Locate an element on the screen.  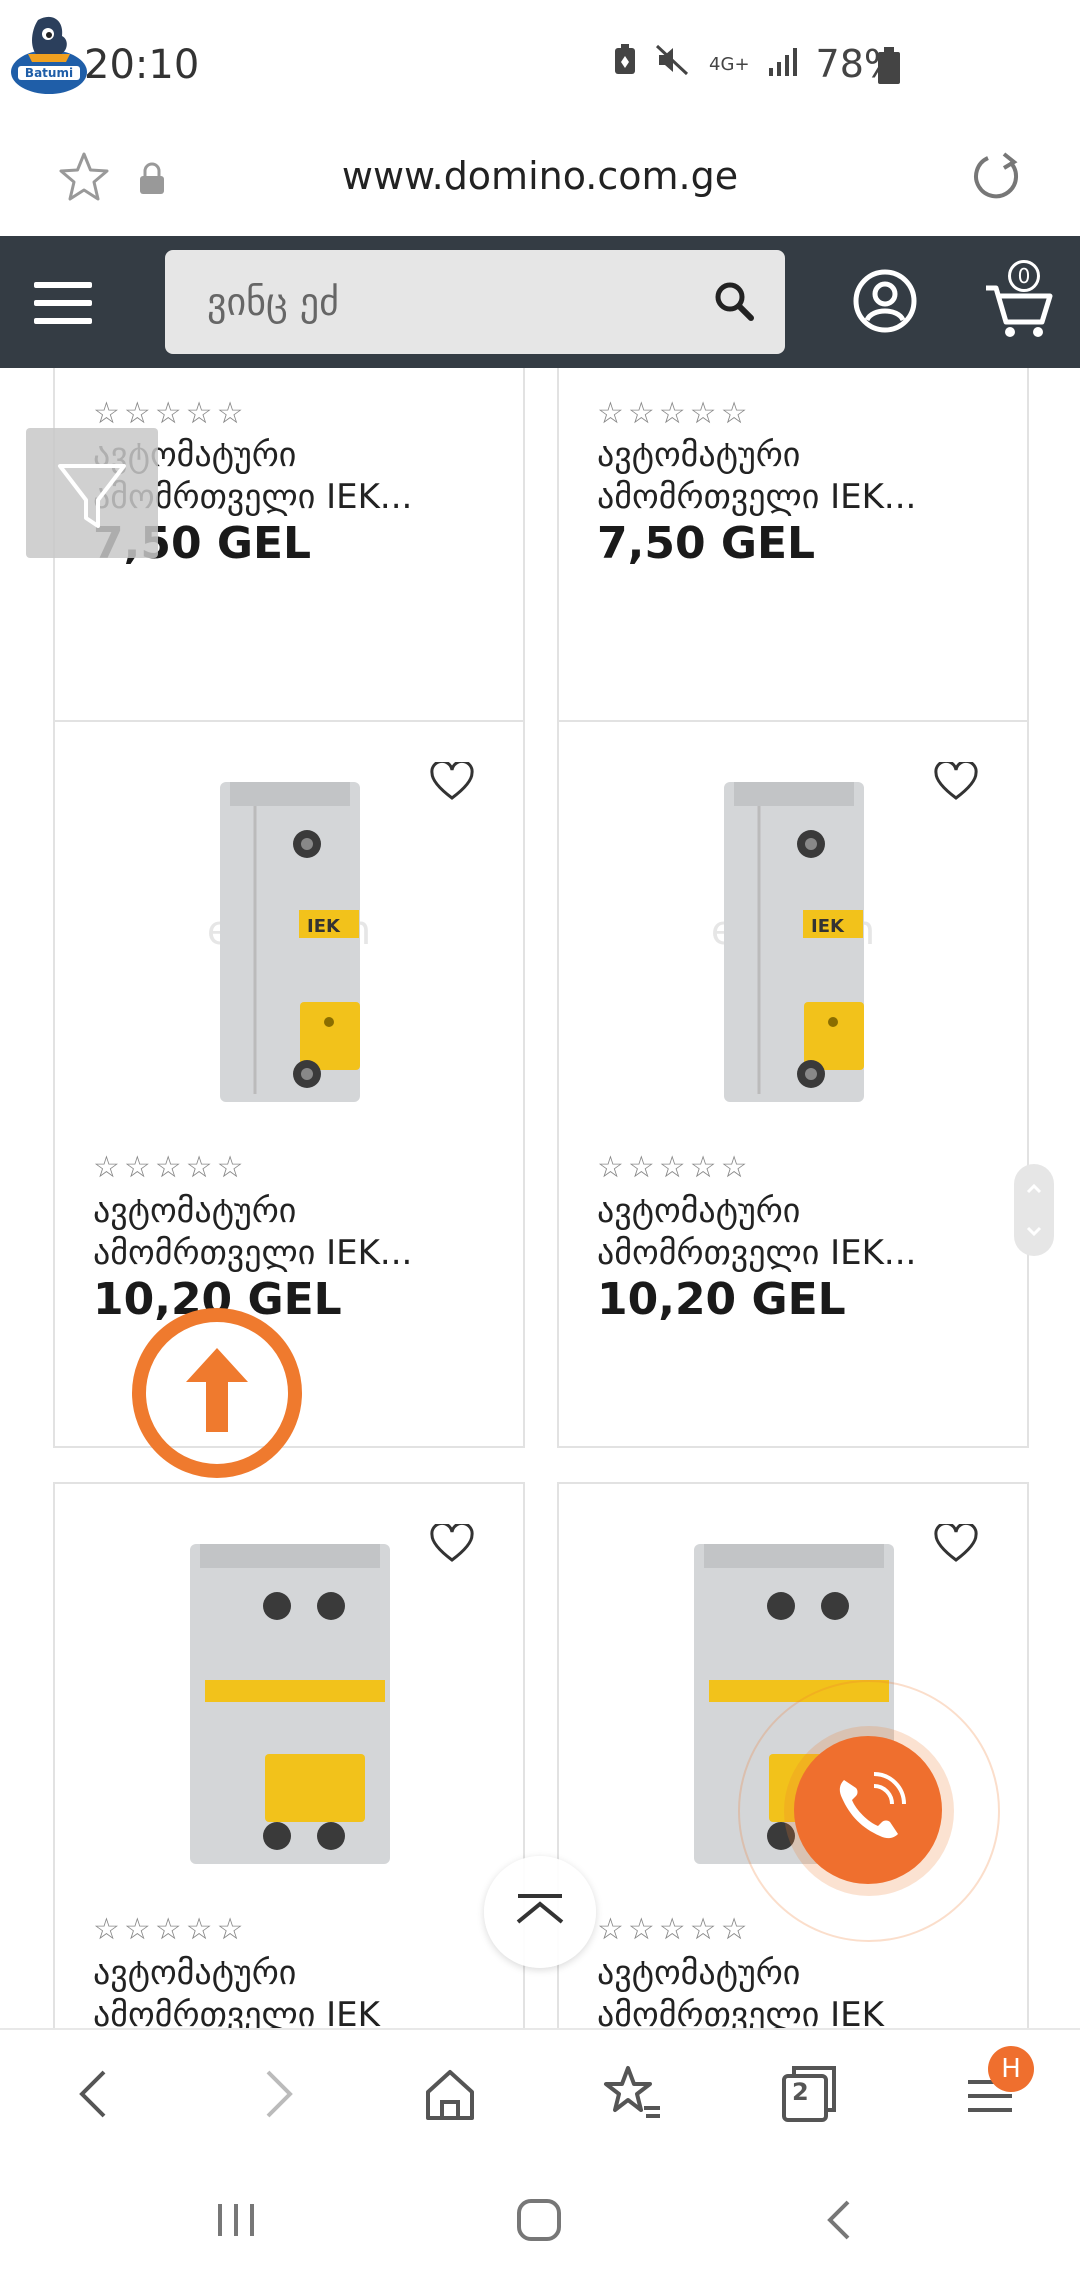
chevron-left-icon is located at coordinates (92, 2094).